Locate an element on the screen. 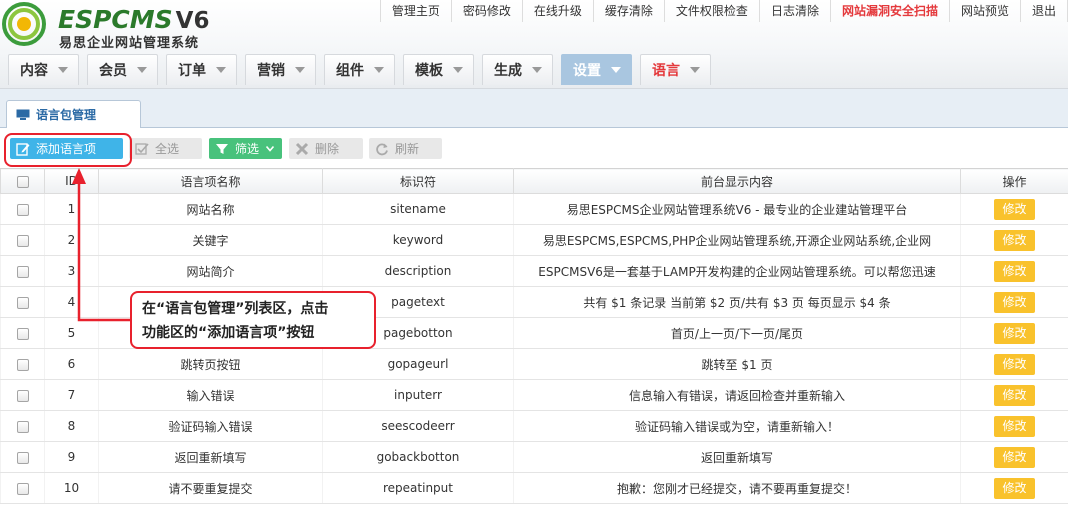  row-name: 输入错误 is located at coordinates (210, 395).